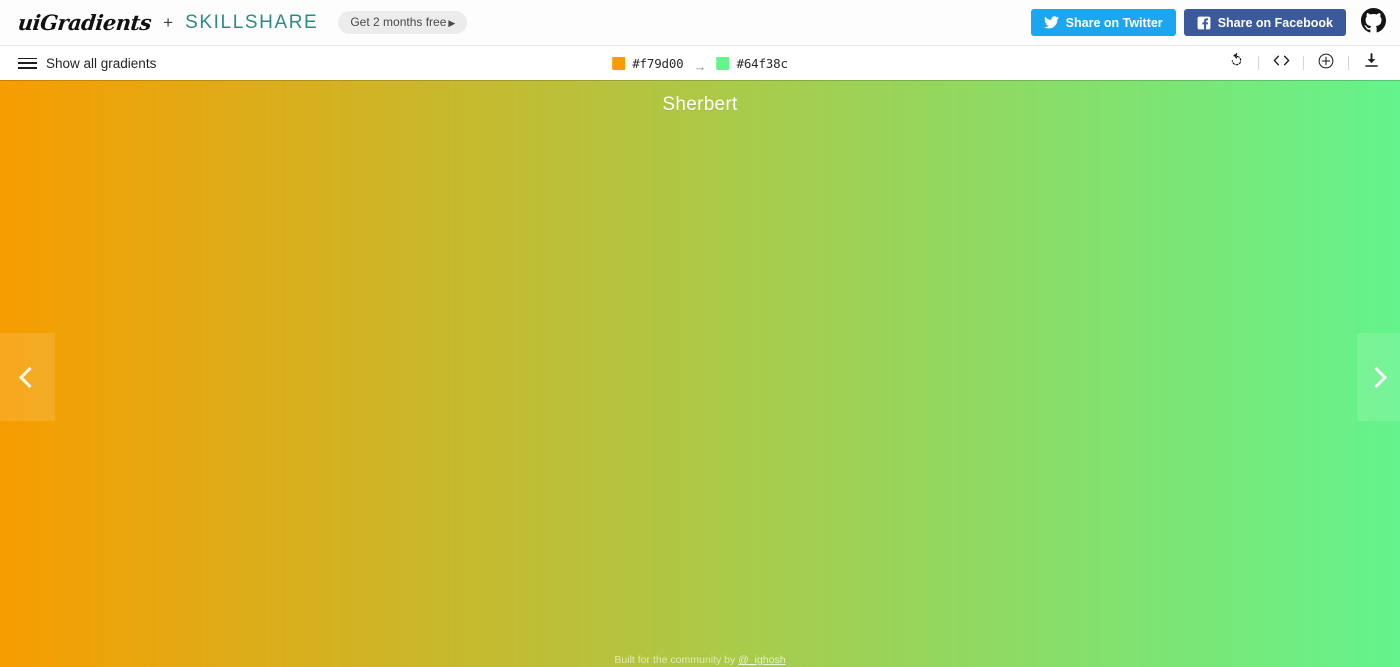 This screenshot has height=667, width=1400. What do you see at coordinates (723, 63) in the screenshot?
I see `color-swatch-end` at bounding box center [723, 63].